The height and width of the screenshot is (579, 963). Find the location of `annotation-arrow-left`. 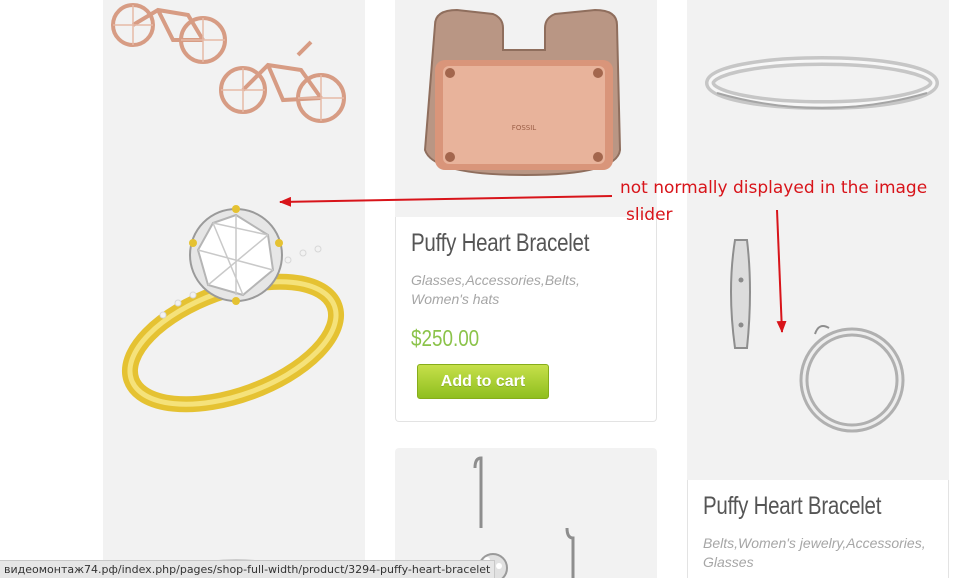

annotation-arrow-left is located at coordinates (446, 201).